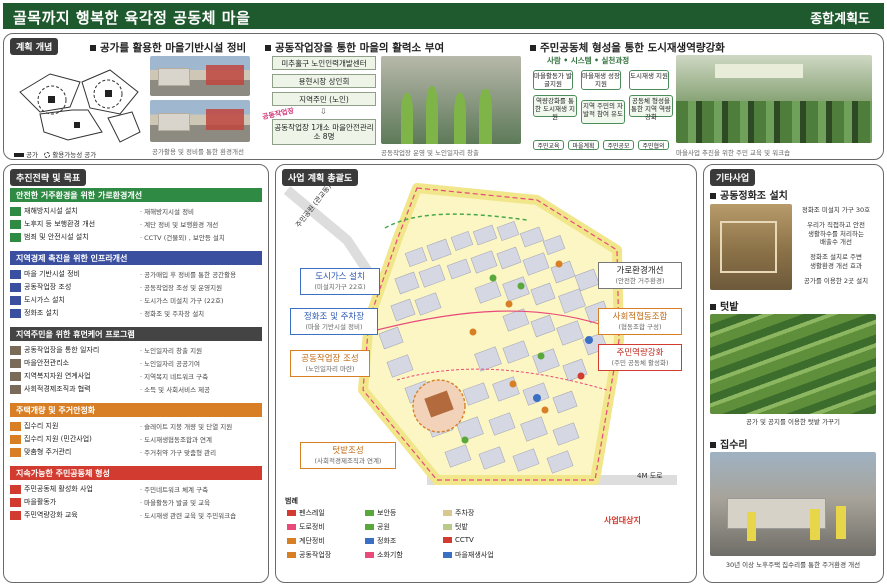 This screenshot has width=887, height=586. What do you see at coordinates (840, 19) in the screenshot?
I see `page-subtitle: 종합계획도` at bounding box center [840, 19].